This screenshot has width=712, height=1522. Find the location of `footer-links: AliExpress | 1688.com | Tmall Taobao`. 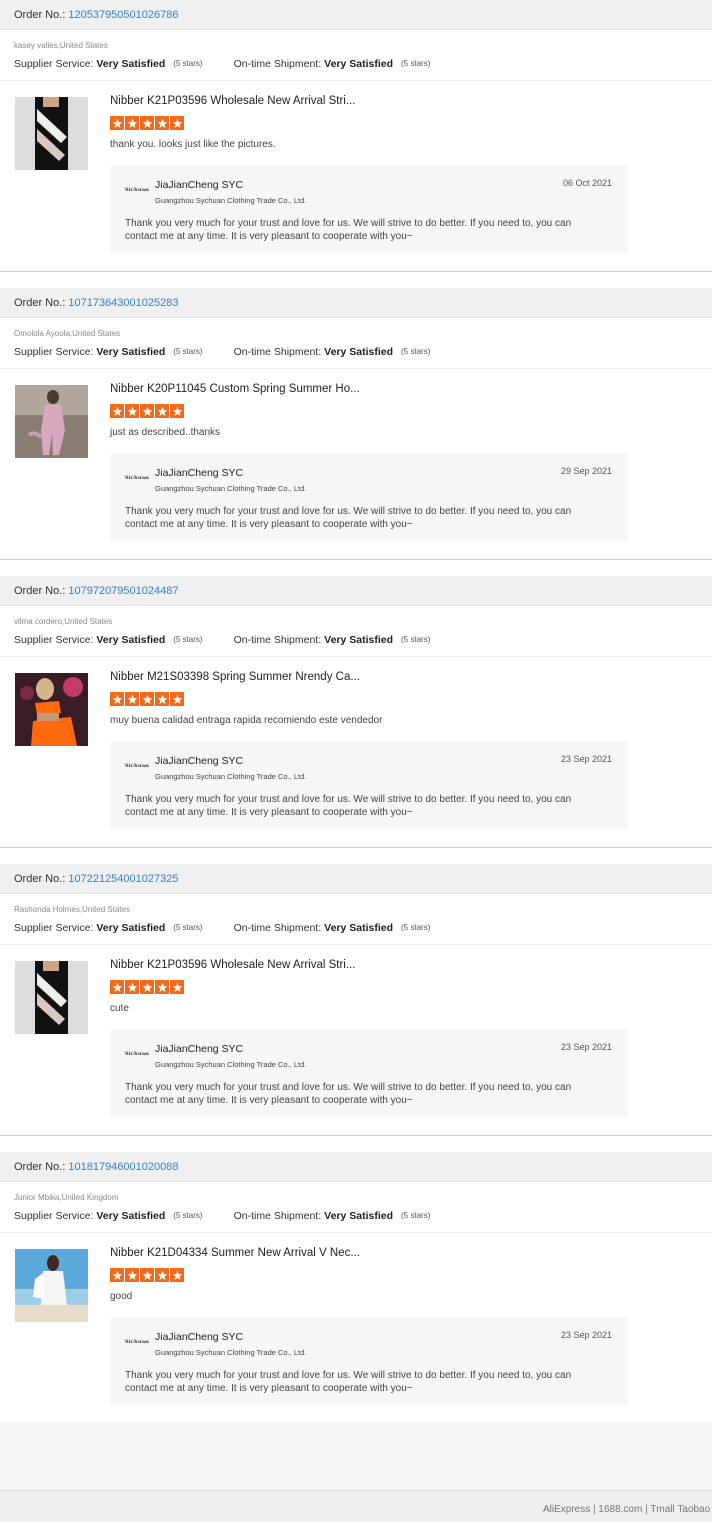

footer-links: AliExpress | 1688.com | Tmall Taobao is located at coordinates (626, 1509).